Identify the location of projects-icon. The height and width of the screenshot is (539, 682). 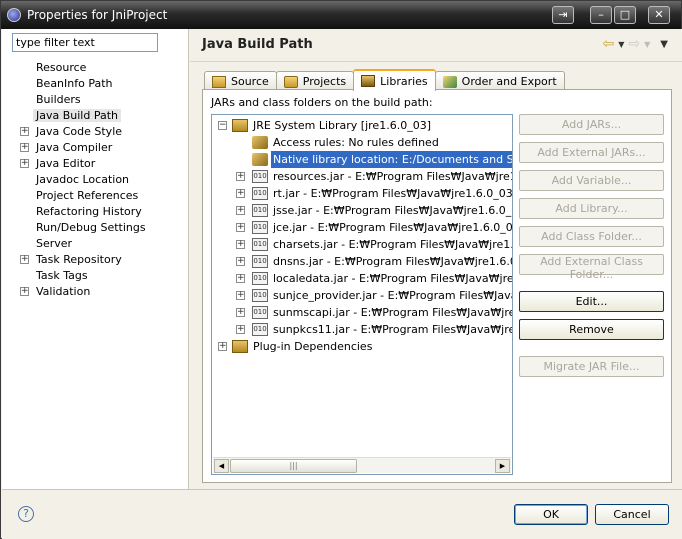
(290, 81).